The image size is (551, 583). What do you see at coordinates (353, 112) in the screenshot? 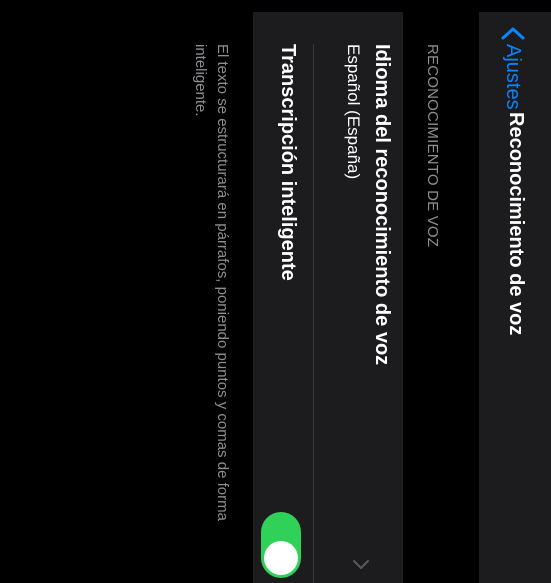
I see `language-row-value: Español (España)` at bounding box center [353, 112].